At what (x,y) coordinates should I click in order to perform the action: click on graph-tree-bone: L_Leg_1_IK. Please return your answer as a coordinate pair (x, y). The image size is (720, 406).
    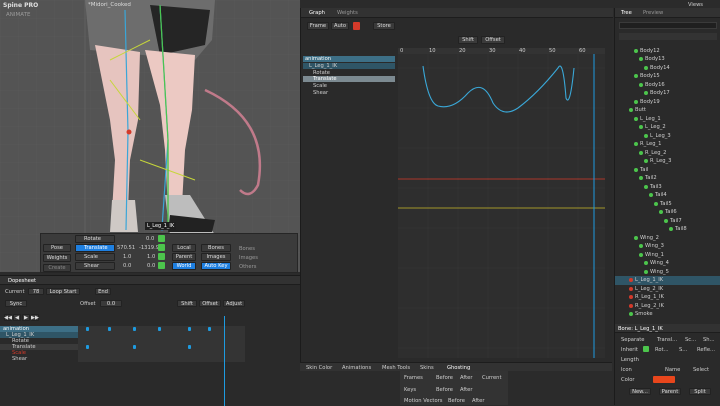
    Looking at the image, I should click on (349, 66).